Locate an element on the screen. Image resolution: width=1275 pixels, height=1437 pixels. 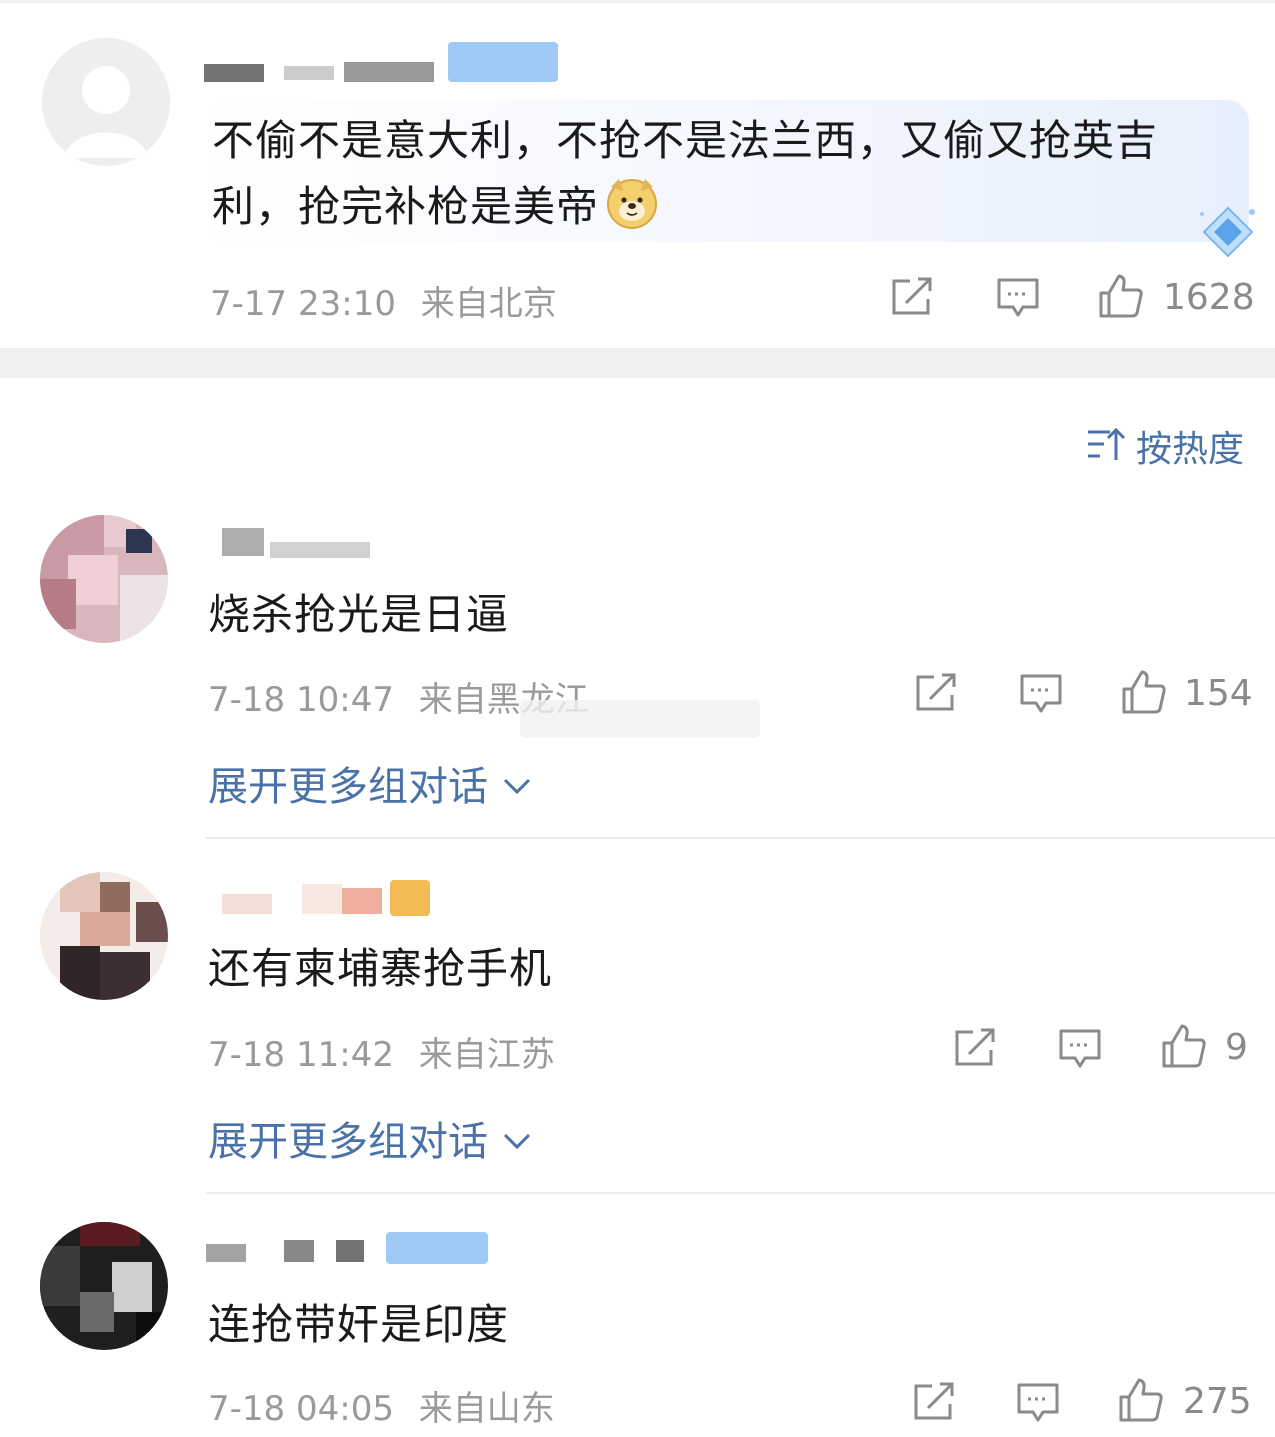
comment-text: 还有柬埔寨抢手机 is located at coordinates (380, 968).